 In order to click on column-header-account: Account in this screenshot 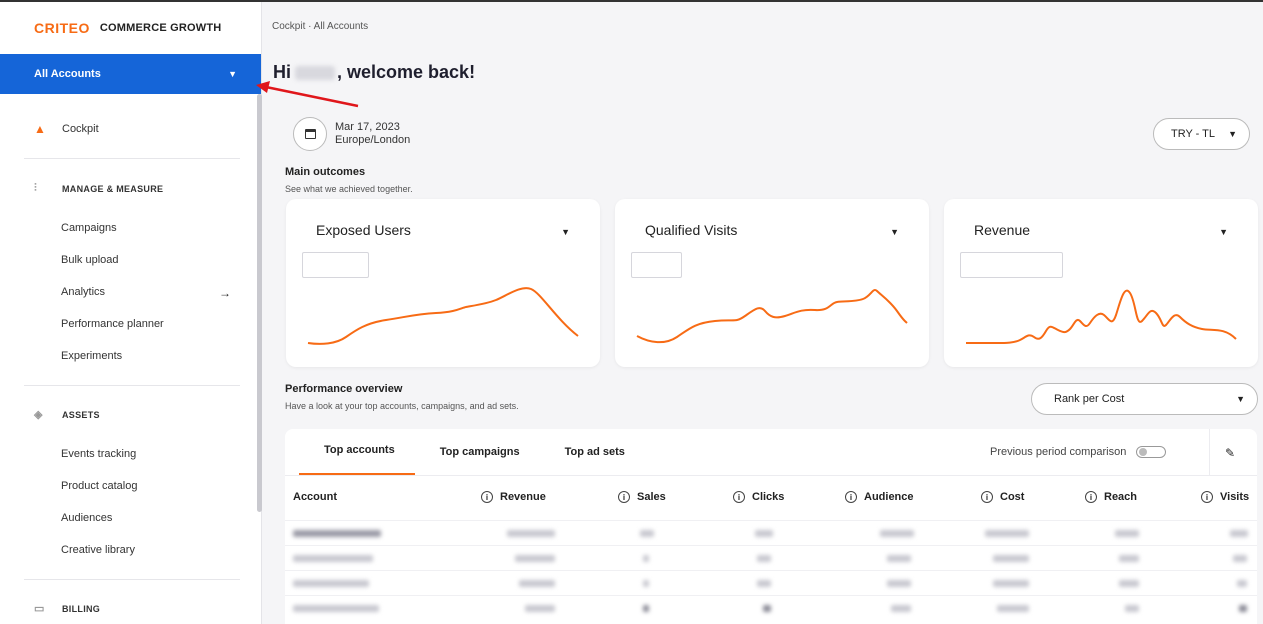, I will do `click(315, 497)`.